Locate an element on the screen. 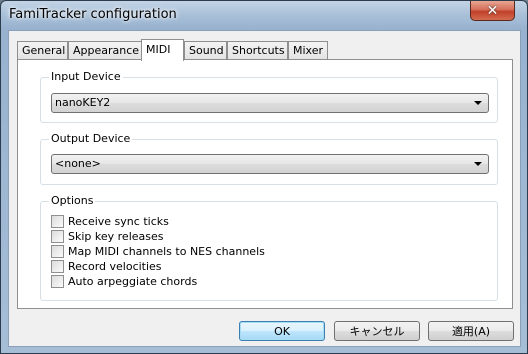 This screenshot has width=528, height=354. window-title: FamiTracker configuration is located at coordinates (93, 14).